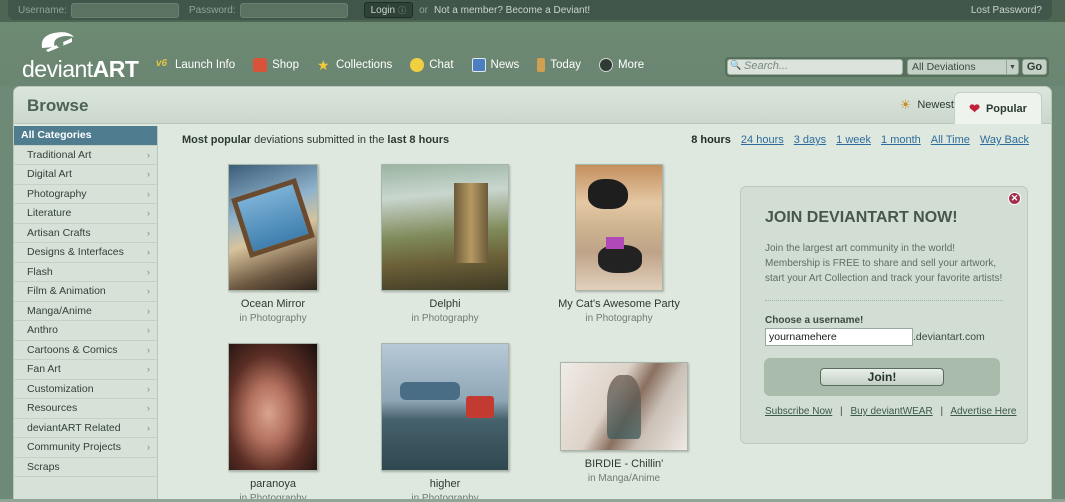  I want to click on deviantart-logo: deviantART, so click(82, 54).